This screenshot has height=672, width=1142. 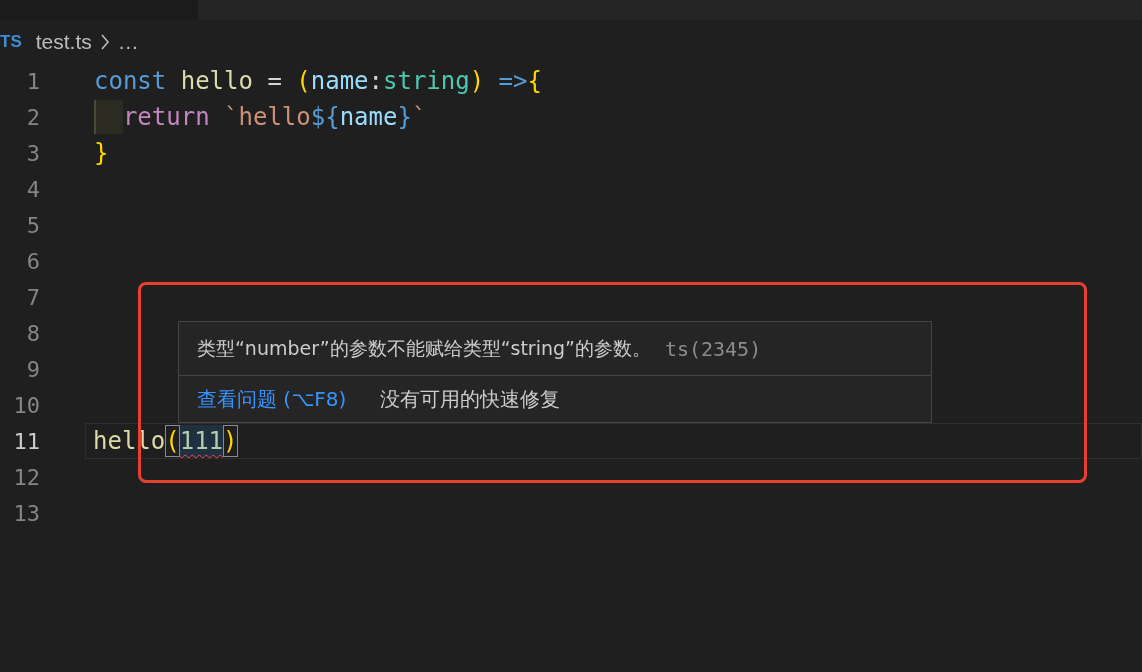 I want to click on code-text: :, so click(x=375, y=81).